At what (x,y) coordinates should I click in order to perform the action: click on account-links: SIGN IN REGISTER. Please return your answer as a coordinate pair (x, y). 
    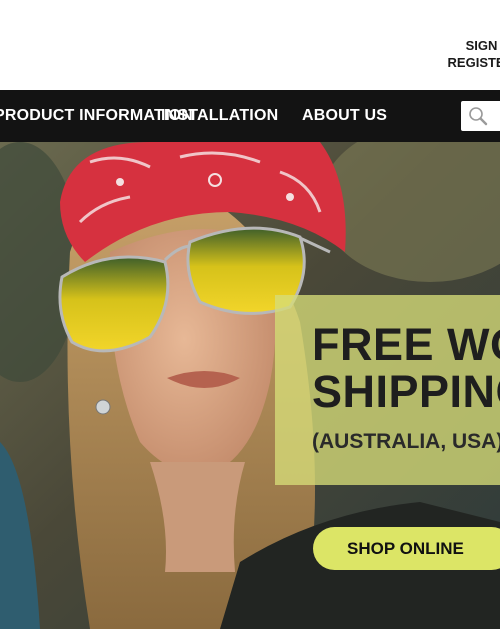
    Looking at the image, I should click on (474, 54).